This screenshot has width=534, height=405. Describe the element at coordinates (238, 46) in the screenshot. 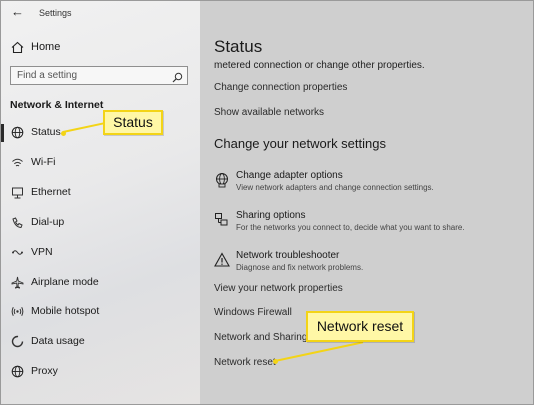

I see `page-title: Status` at that location.